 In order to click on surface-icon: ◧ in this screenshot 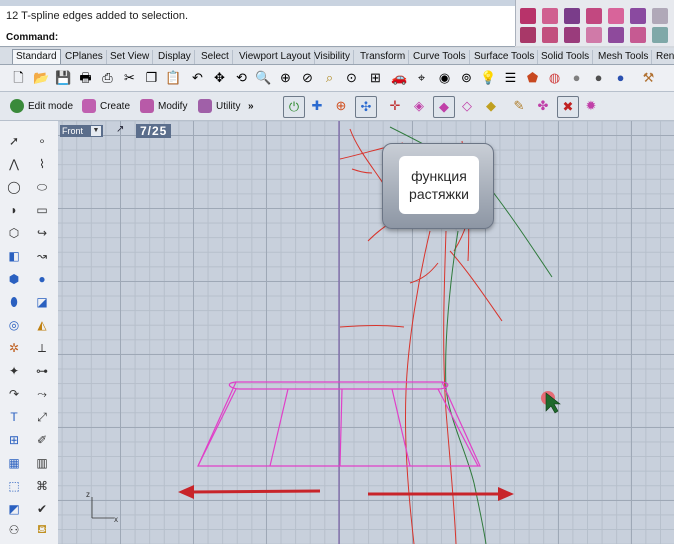, I will do `click(14, 256)`.